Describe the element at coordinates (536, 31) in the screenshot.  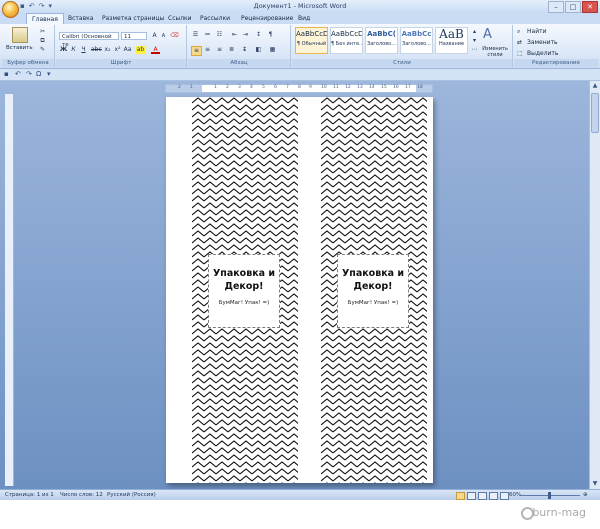
I see `find-button: Найти` at that location.